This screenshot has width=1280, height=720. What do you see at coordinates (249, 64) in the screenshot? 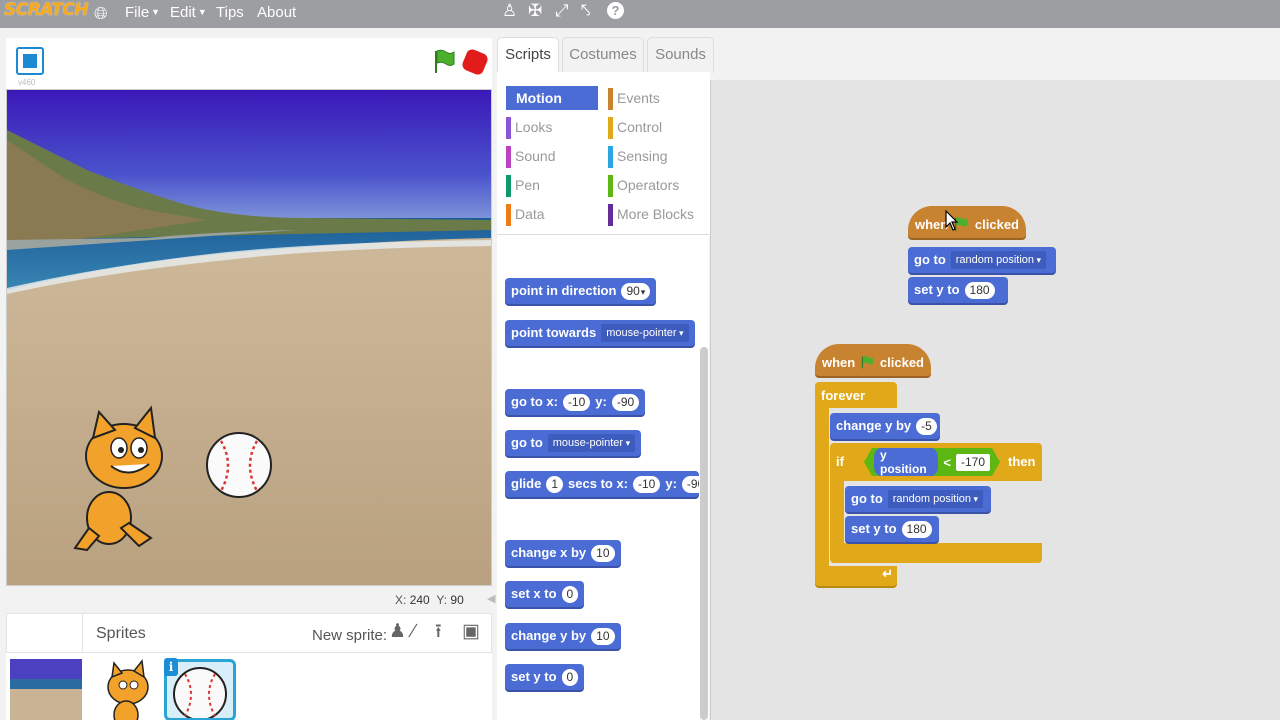
I see `stage-header: v460` at bounding box center [249, 64].